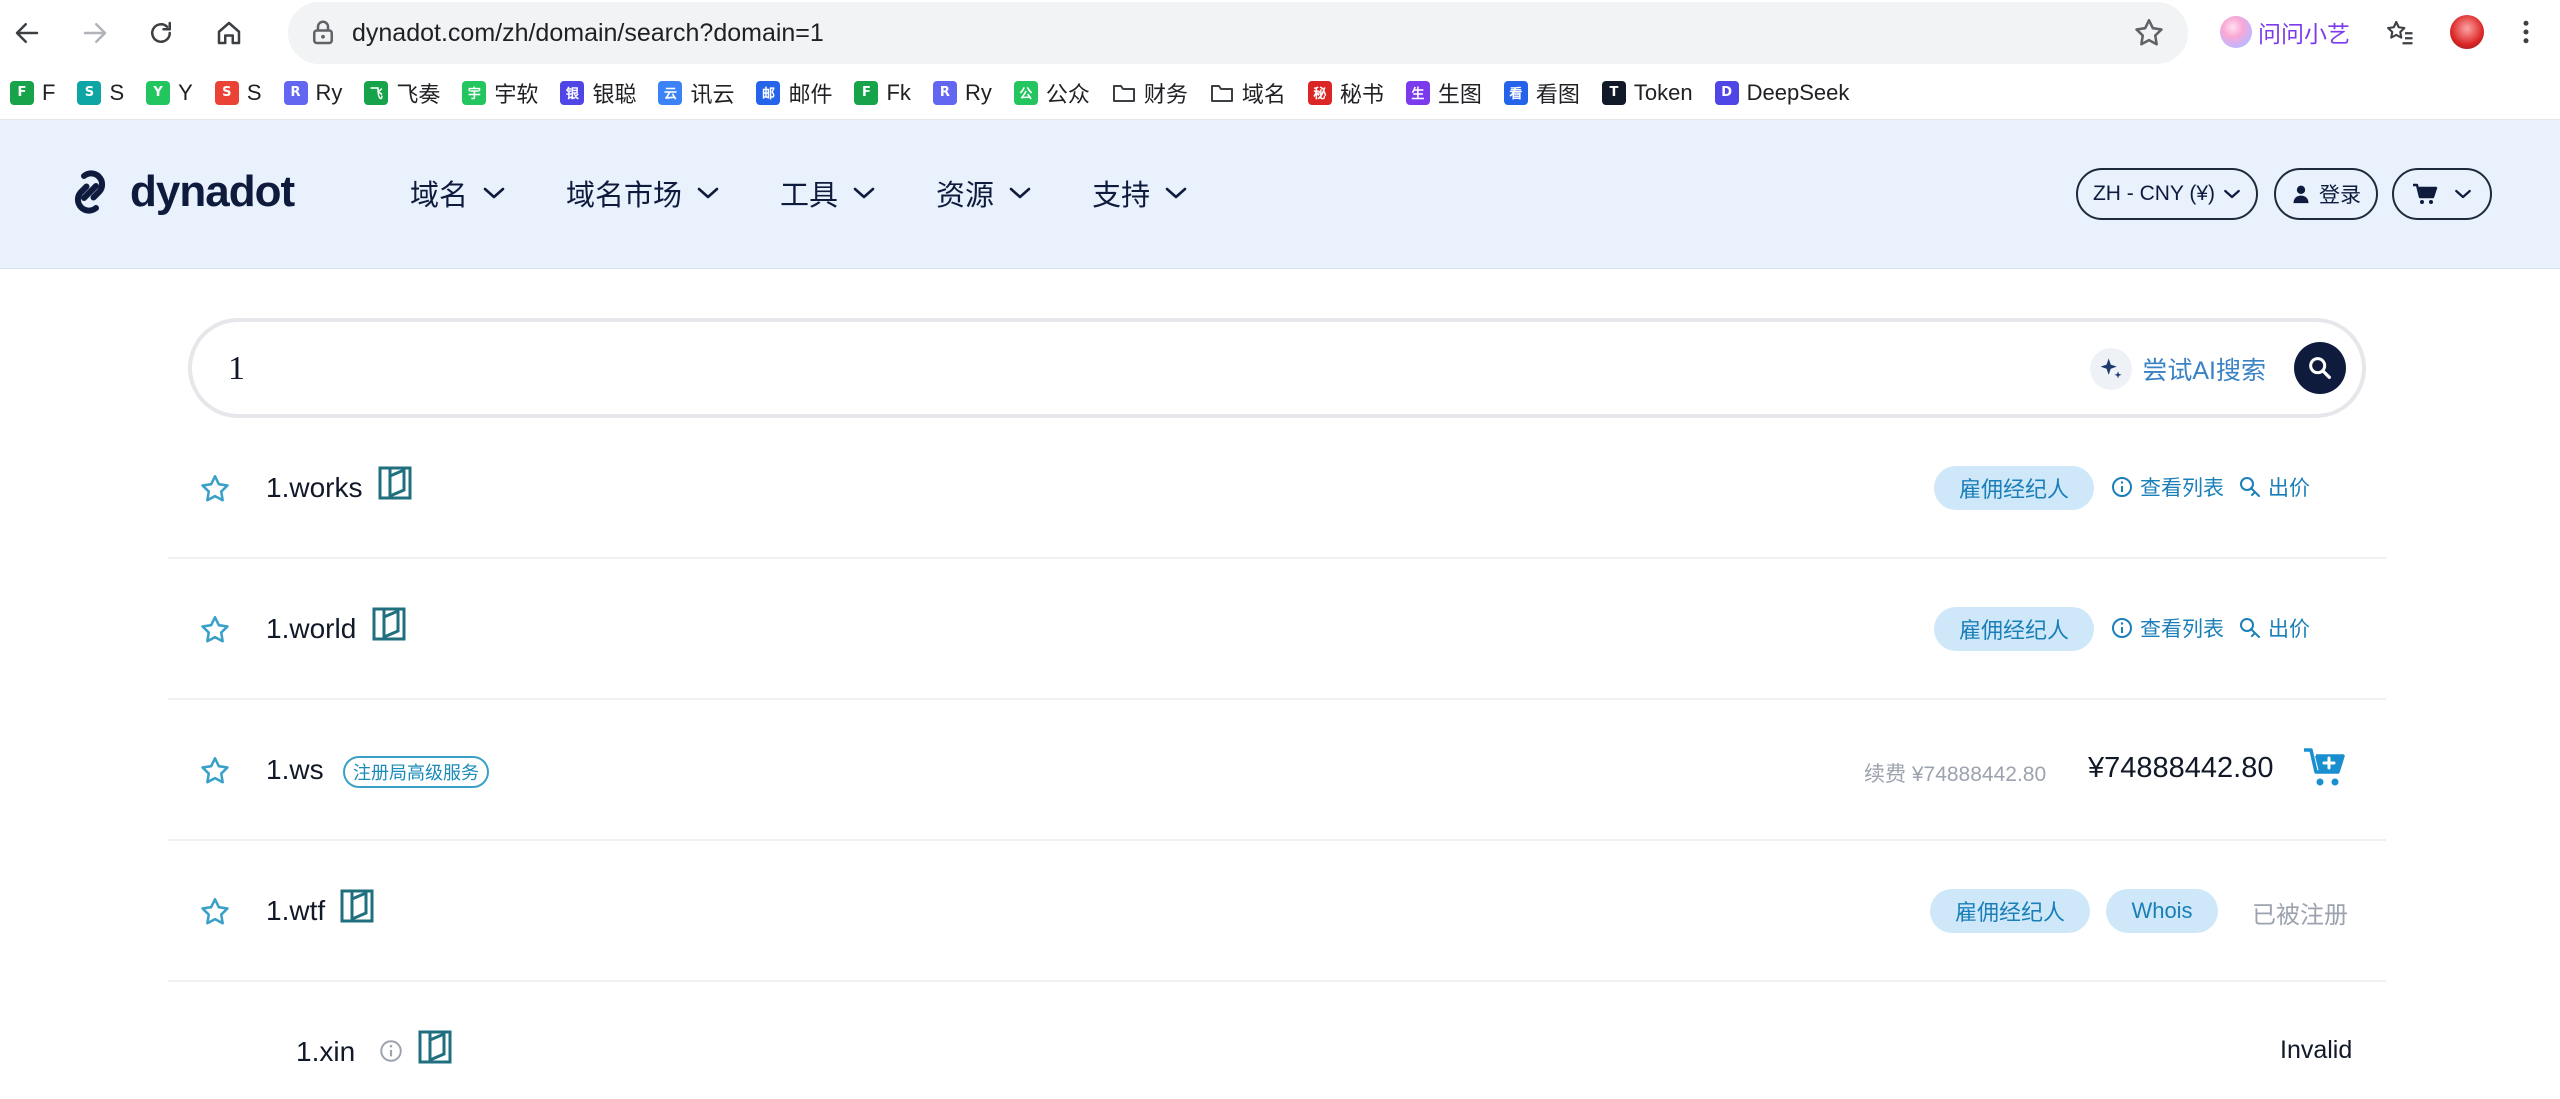 The width and height of the screenshot is (2560, 1099). What do you see at coordinates (418, 94) in the screenshot?
I see `bookmark-label: 飞奏` at bounding box center [418, 94].